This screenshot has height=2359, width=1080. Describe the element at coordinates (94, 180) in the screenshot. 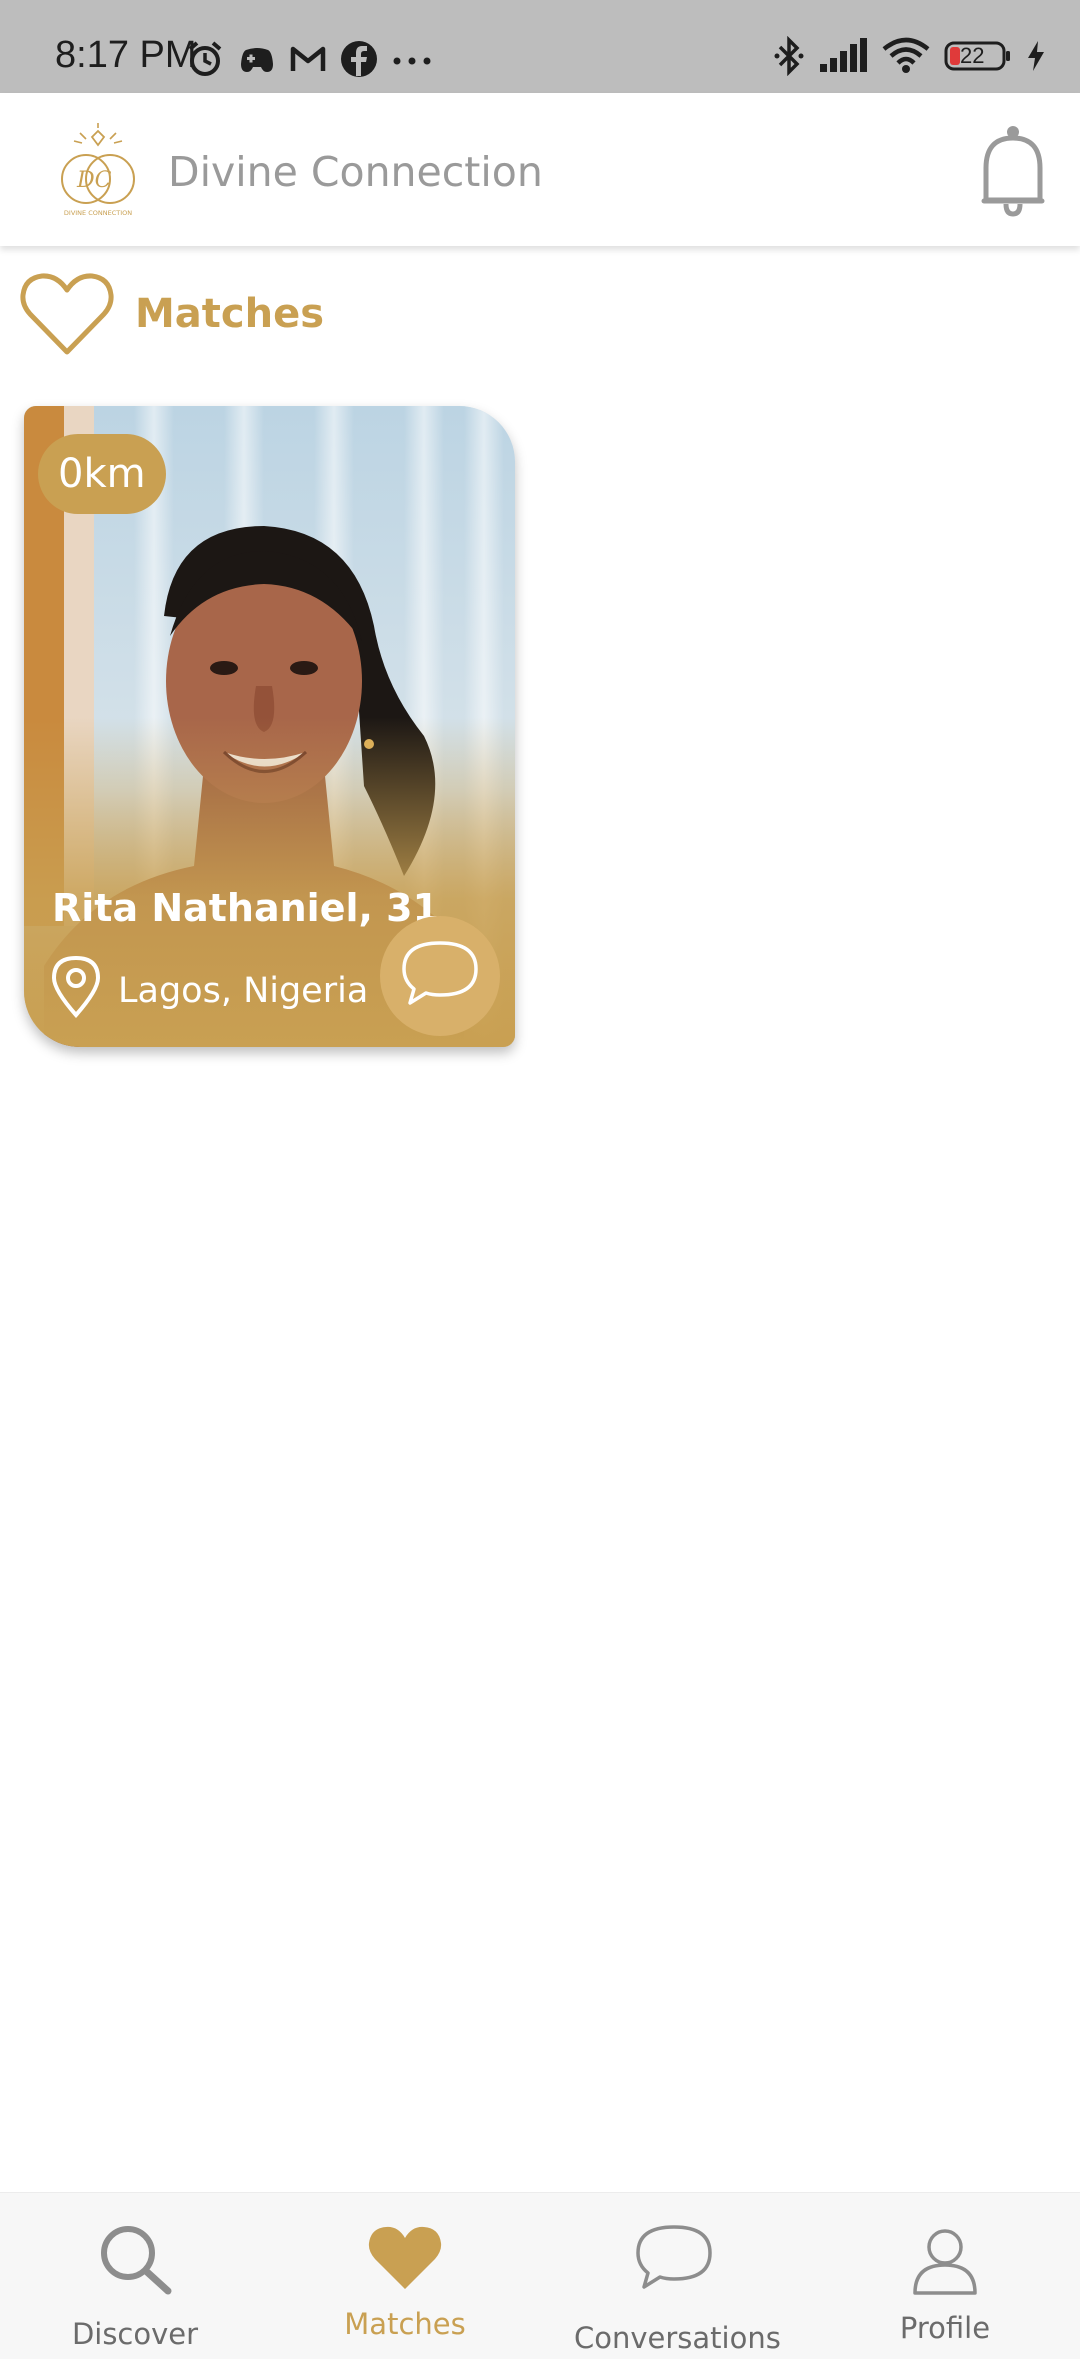

I see `logo-initials: DC` at that location.